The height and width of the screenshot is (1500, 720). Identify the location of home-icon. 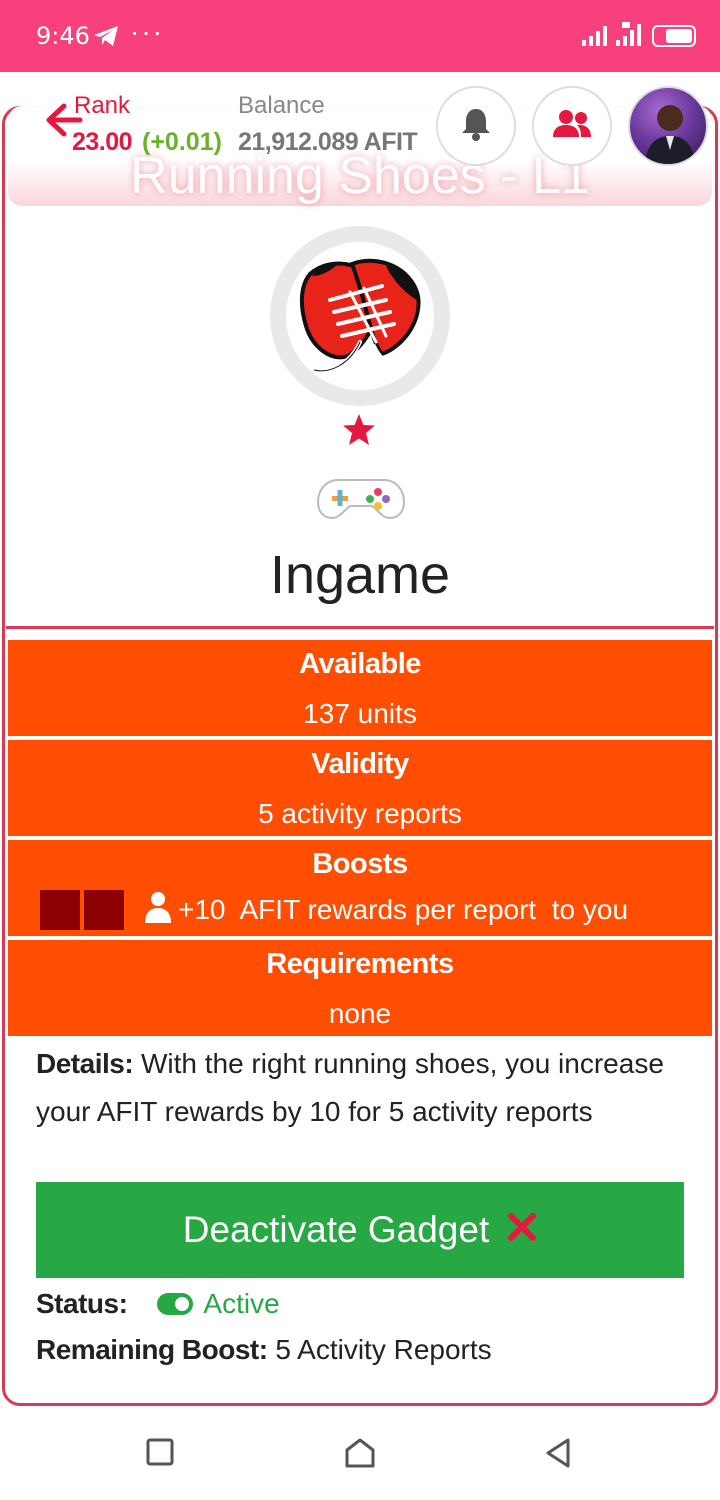
(360, 1455).